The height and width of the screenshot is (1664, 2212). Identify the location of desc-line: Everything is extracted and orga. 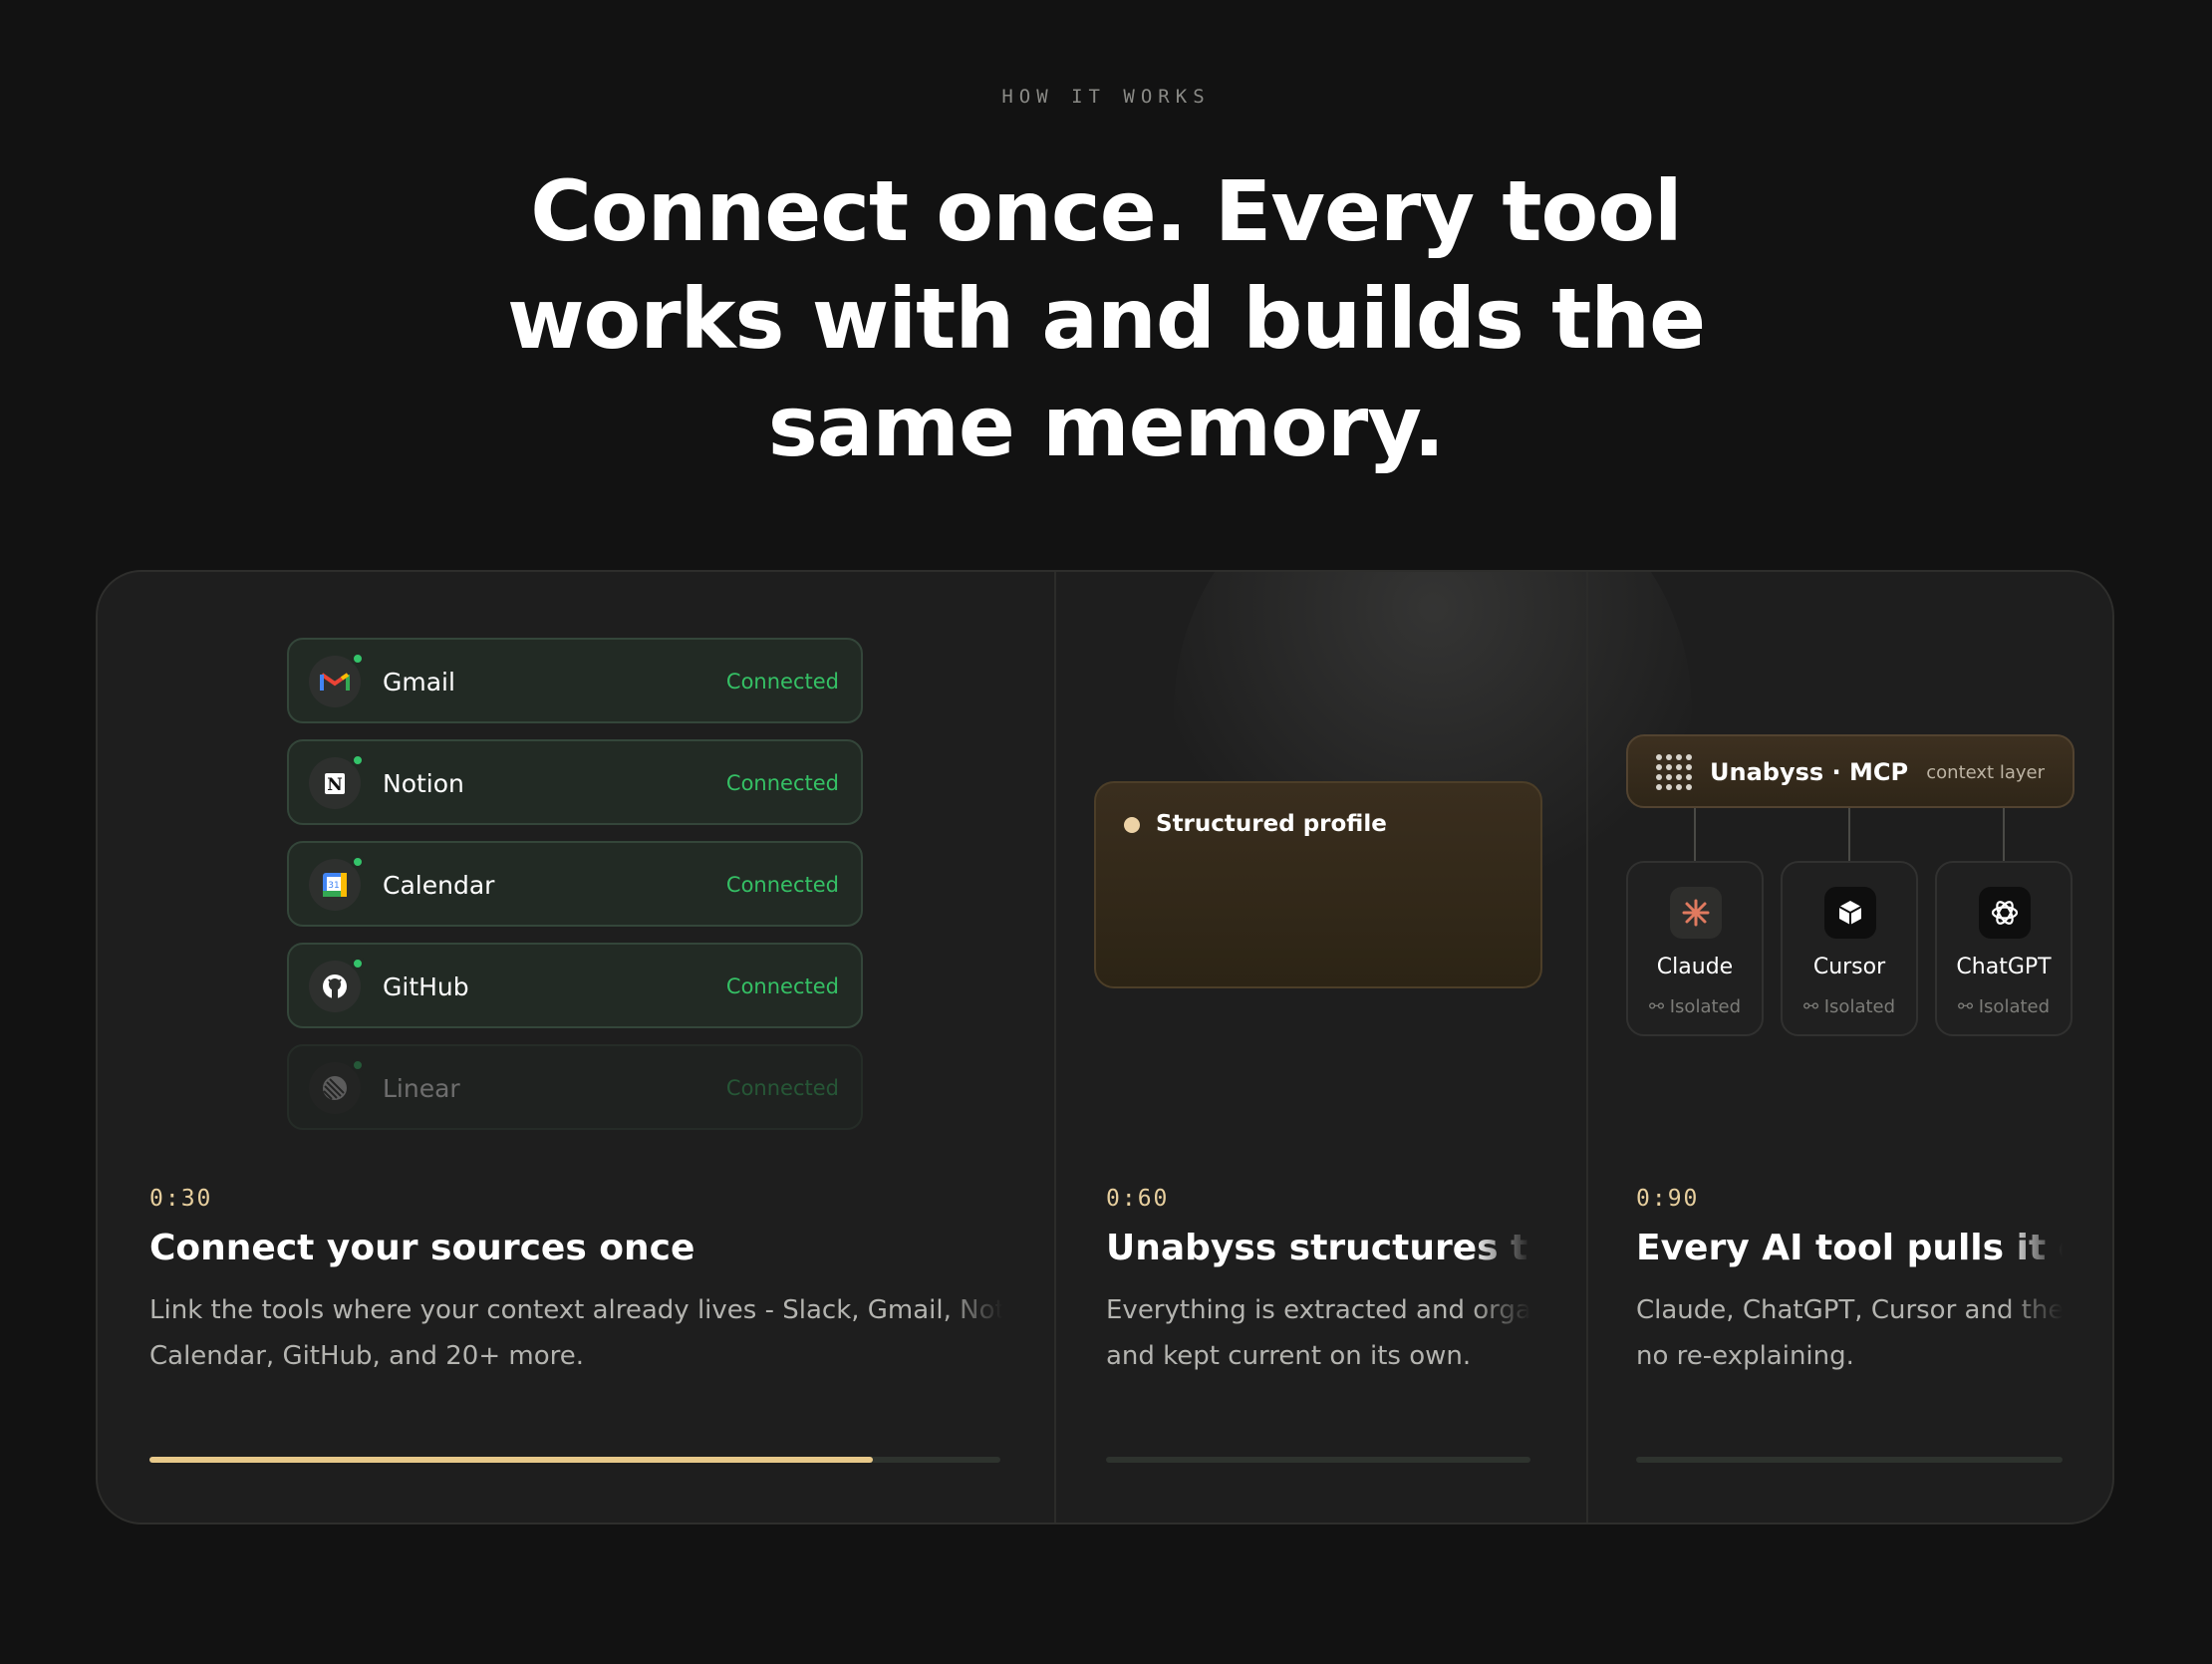
(1318, 1310).